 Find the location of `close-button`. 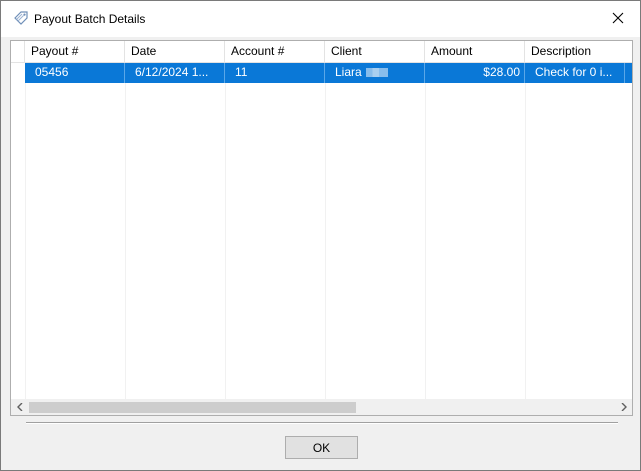

close-button is located at coordinates (618, 19).